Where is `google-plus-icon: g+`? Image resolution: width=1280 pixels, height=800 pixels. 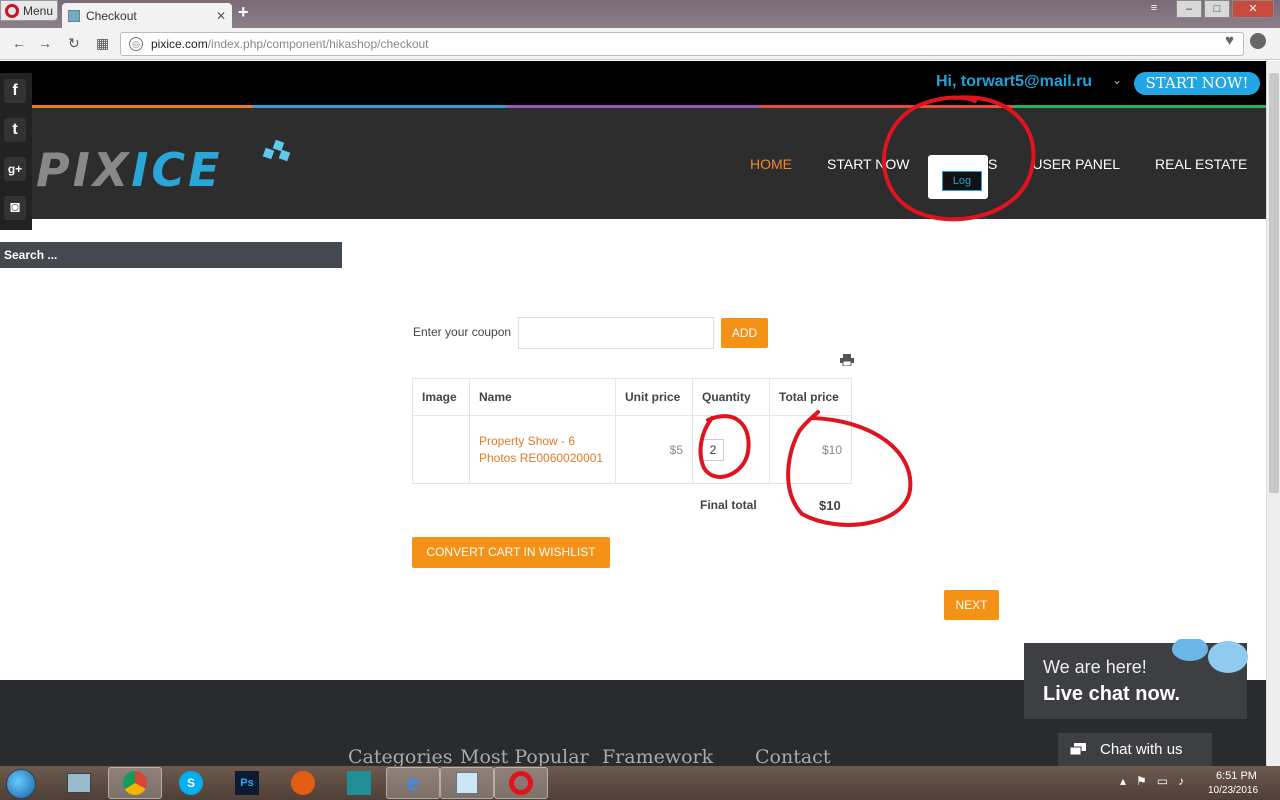 google-plus-icon: g+ is located at coordinates (15, 169).